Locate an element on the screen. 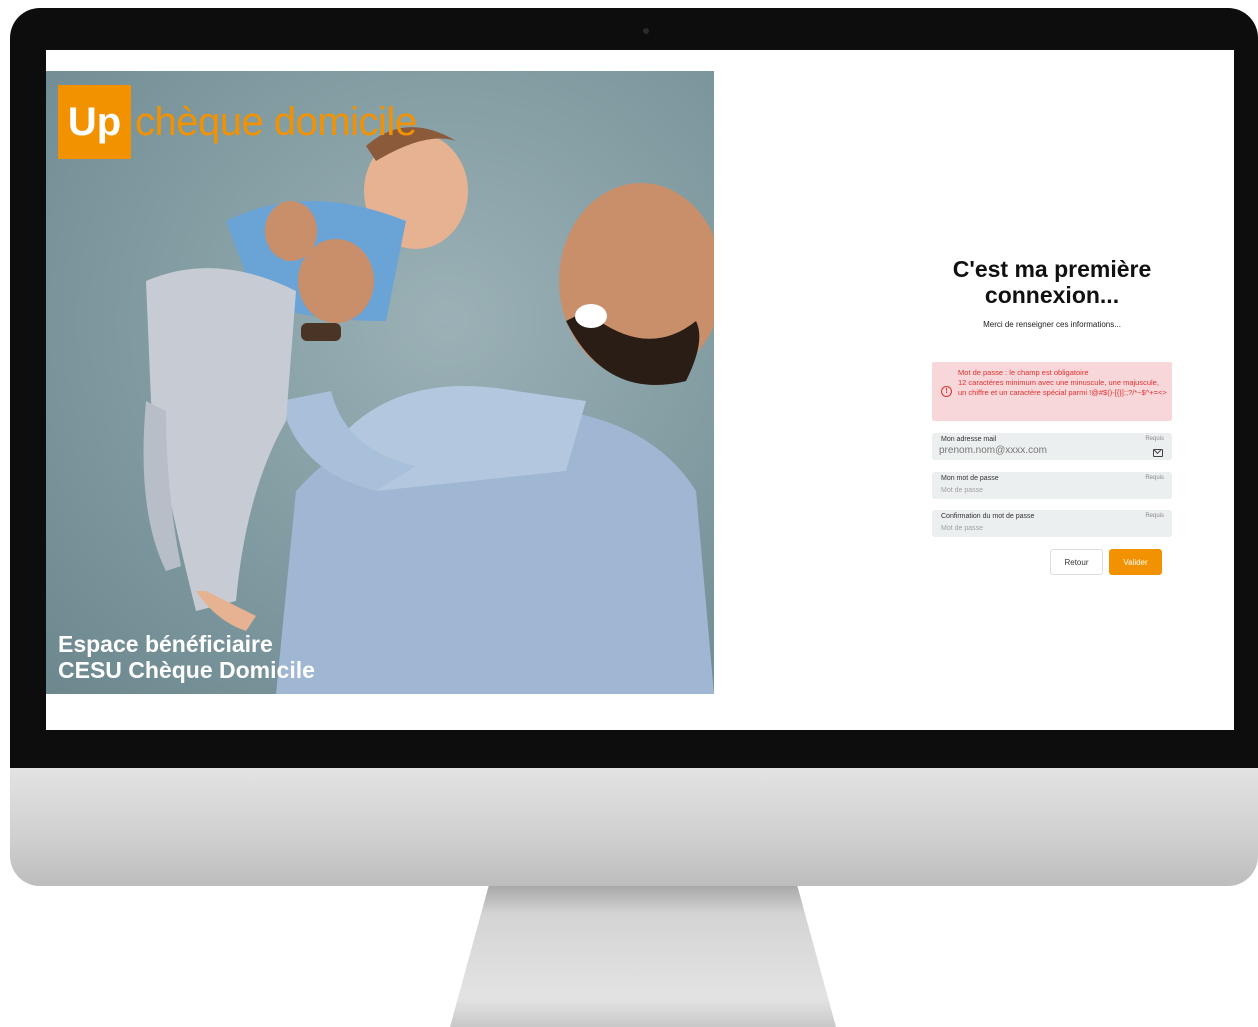 The height and width of the screenshot is (1027, 1258). password-field: Mon mot de passe Requis Mot de passe is located at coordinates (1052, 485).